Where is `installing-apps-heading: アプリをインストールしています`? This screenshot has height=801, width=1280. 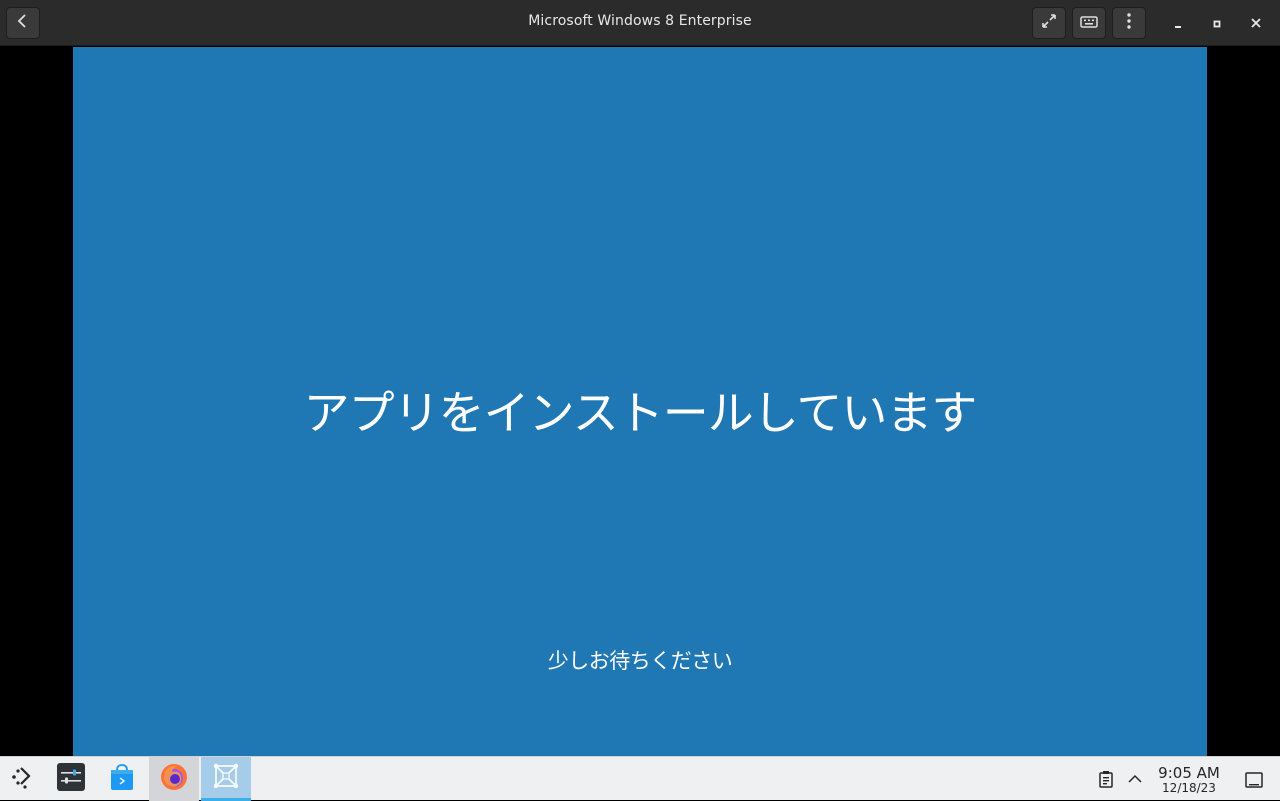
installing-apps-heading: アプリをインストールしています is located at coordinates (640, 413).